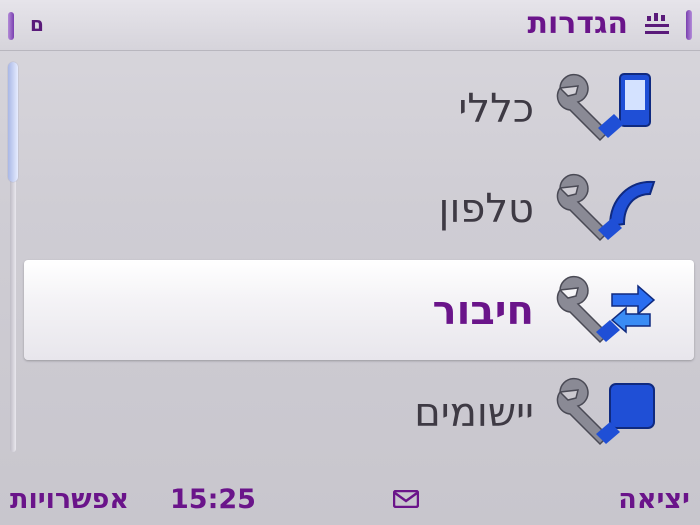 The width and height of the screenshot is (700, 525). What do you see at coordinates (483, 311) in the screenshot?
I see `item-label: חיבור` at bounding box center [483, 311].